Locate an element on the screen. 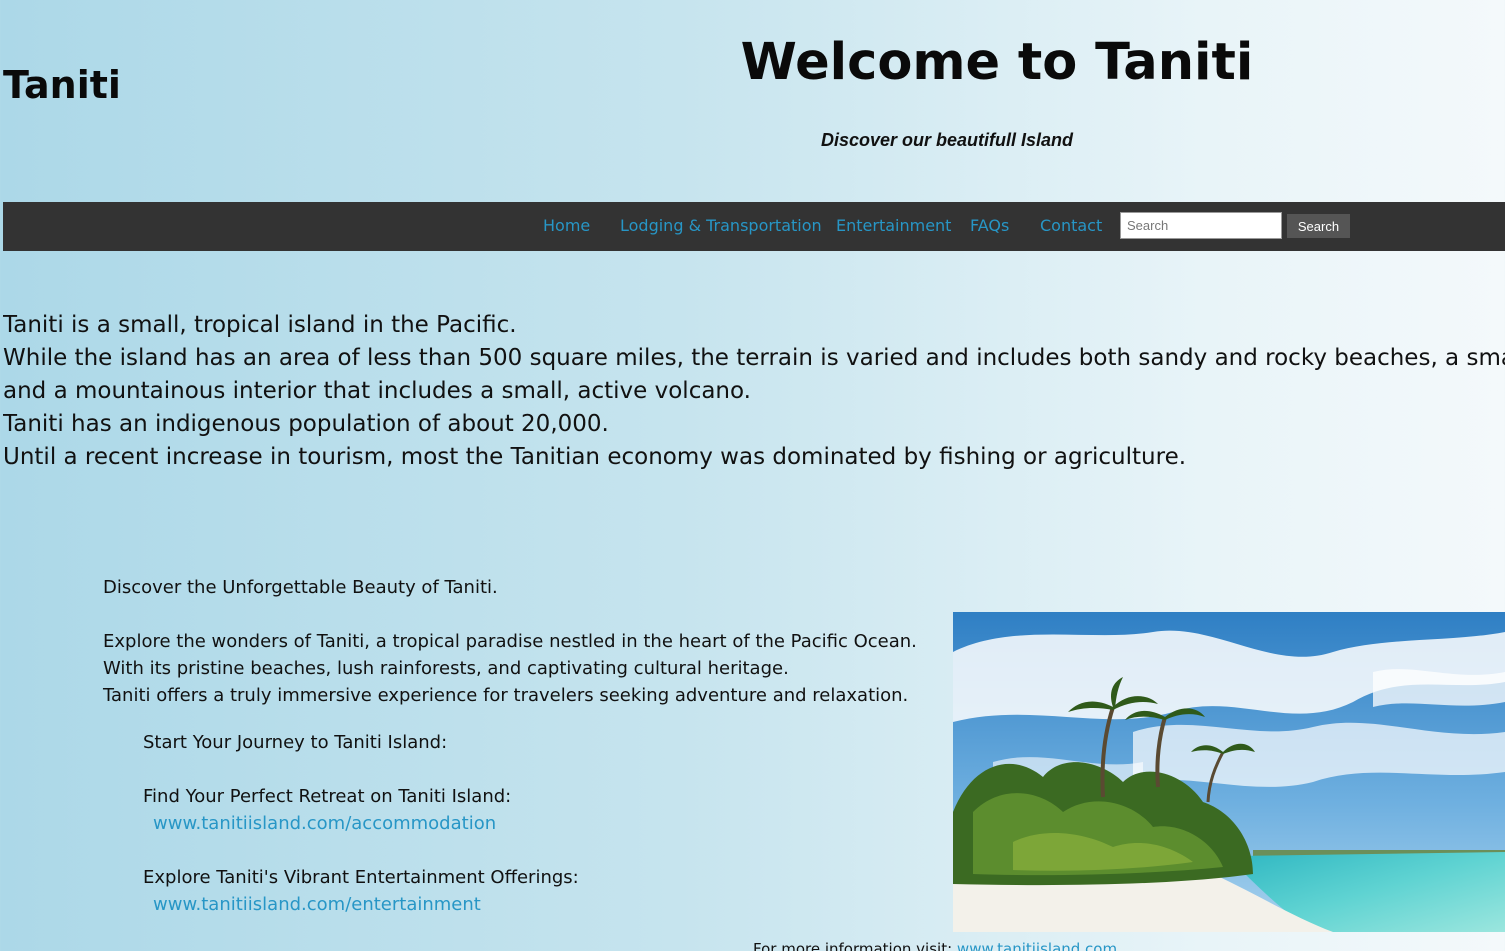 The height and width of the screenshot is (951, 1505). nav-entertainment: Entertainment is located at coordinates (893, 225).